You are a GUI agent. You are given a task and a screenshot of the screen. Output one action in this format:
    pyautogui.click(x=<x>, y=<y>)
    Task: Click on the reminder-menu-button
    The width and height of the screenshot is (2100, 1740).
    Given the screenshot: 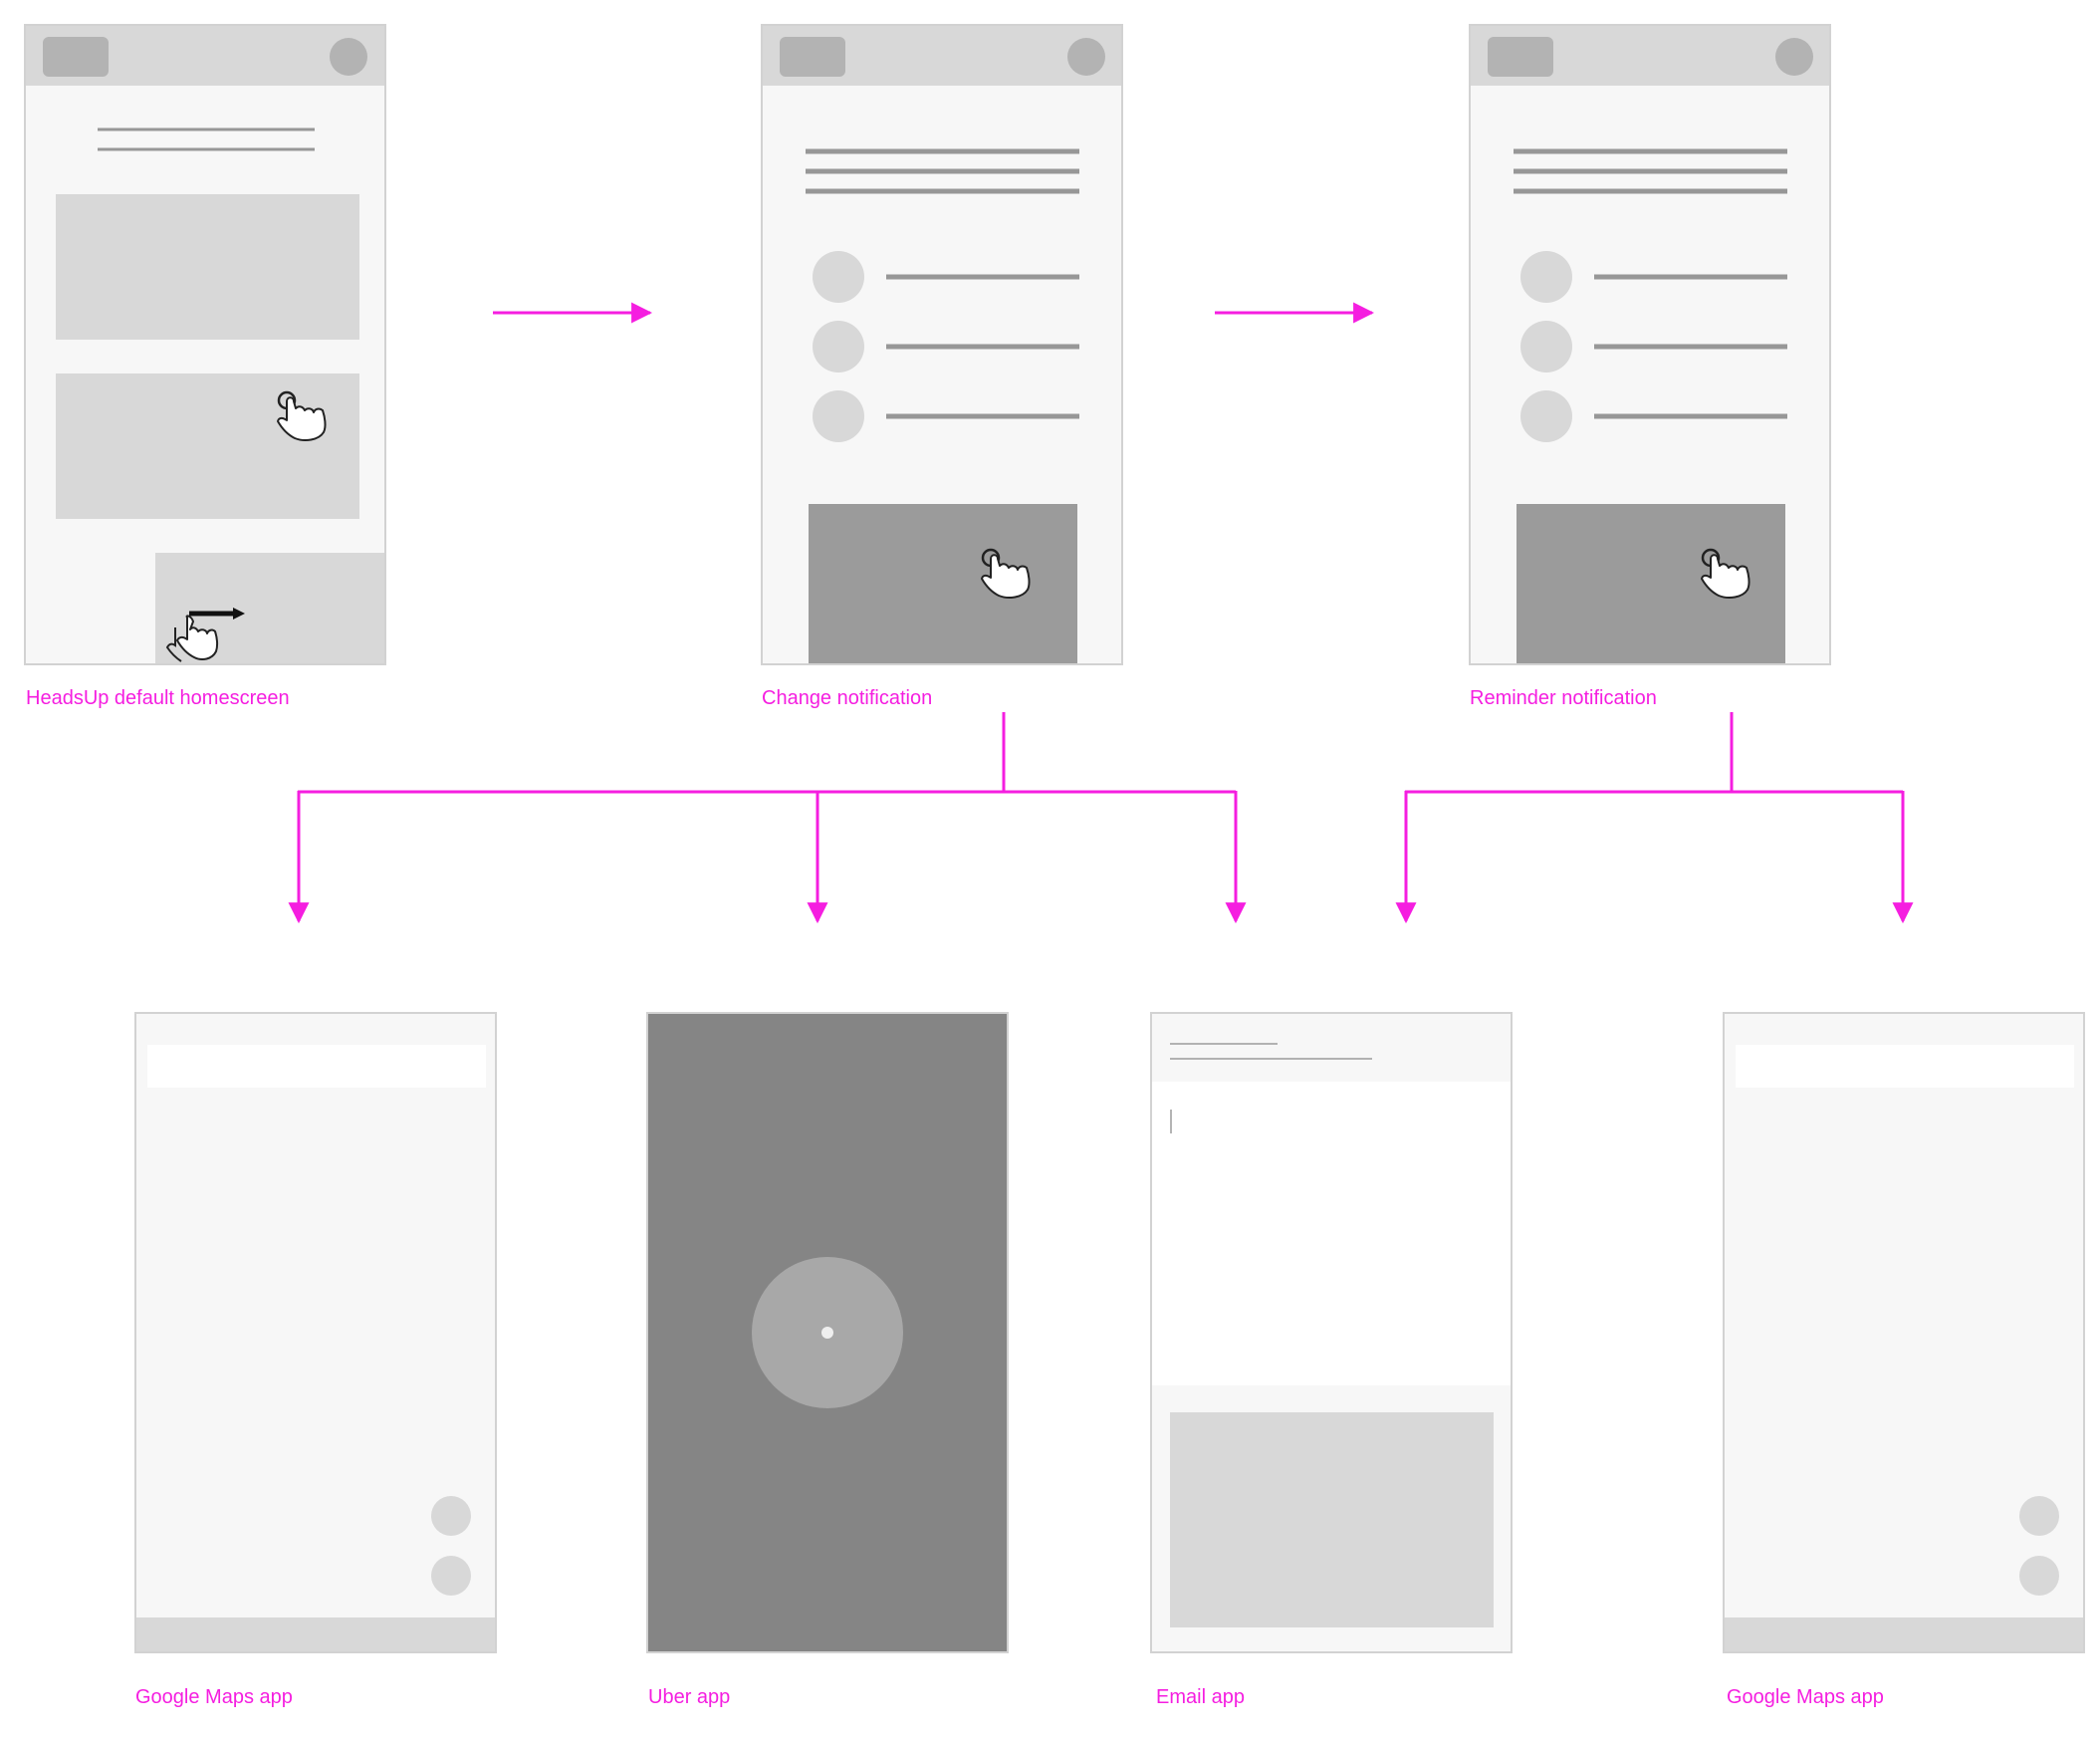 What is the action you would take?
    pyautogui.click(x=1520, y=57)
    